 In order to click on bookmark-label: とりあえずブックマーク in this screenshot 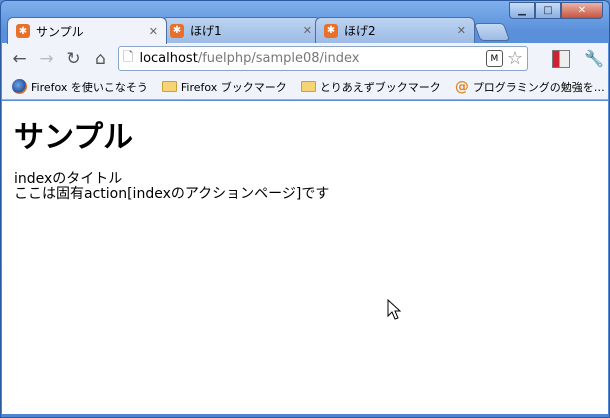, I will do `click(380, 87)`.